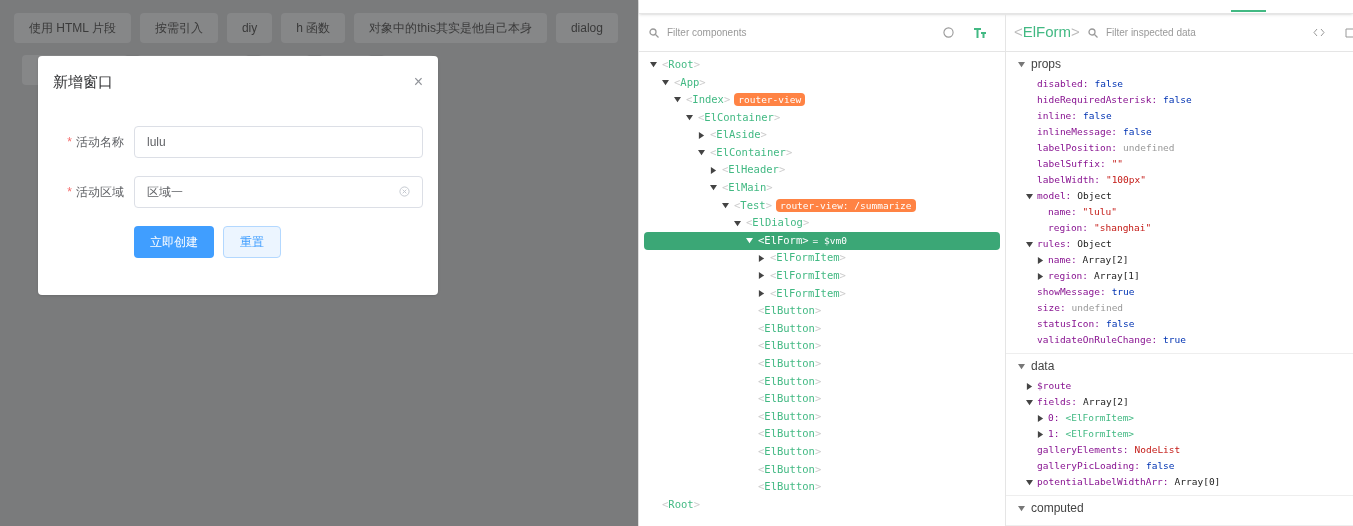 Image resolution: width=1353 pixels, height=526 pixels. Describe the element at coordinates (822, 135) in the screenshot. I see `tree-row: <ElAside>` at that location.